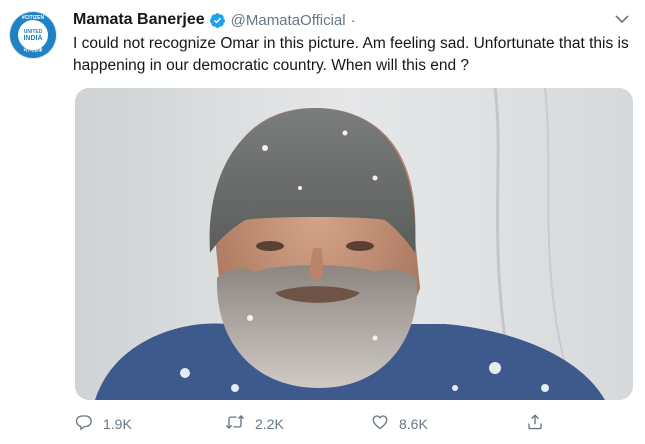  I want to click on like-count: 8.6K, so click(413, 423).